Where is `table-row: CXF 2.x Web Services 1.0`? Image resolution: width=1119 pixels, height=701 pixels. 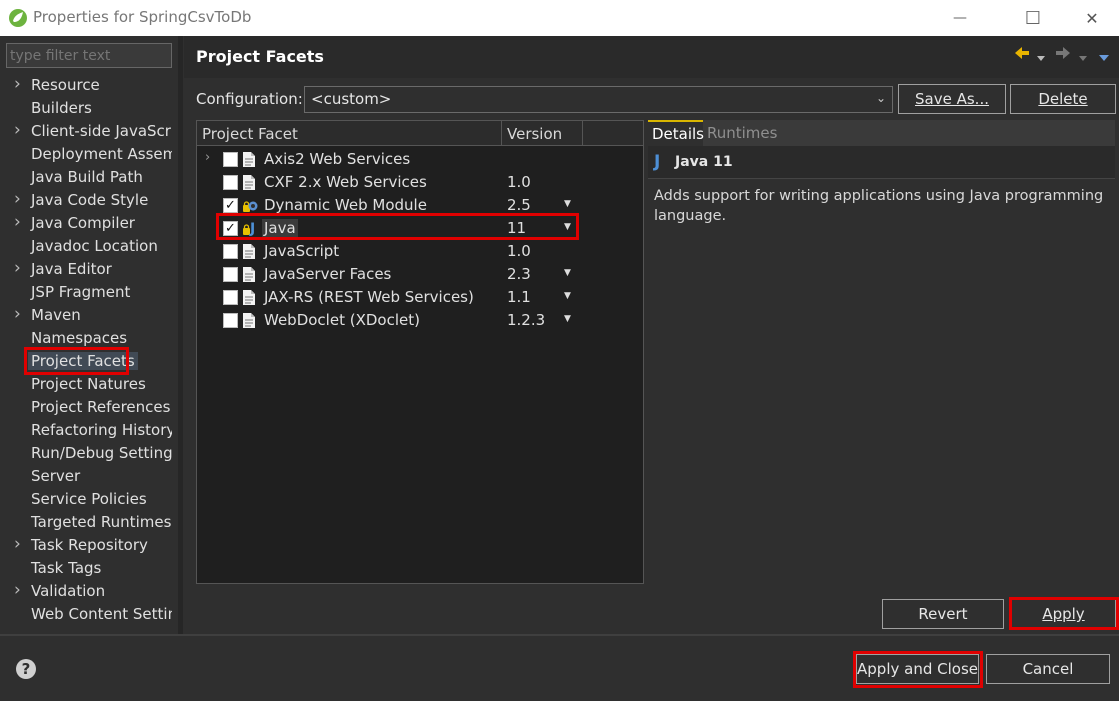
table-row: CXF 2.x Web Services 1.0 is located at coordinates (420, 182).